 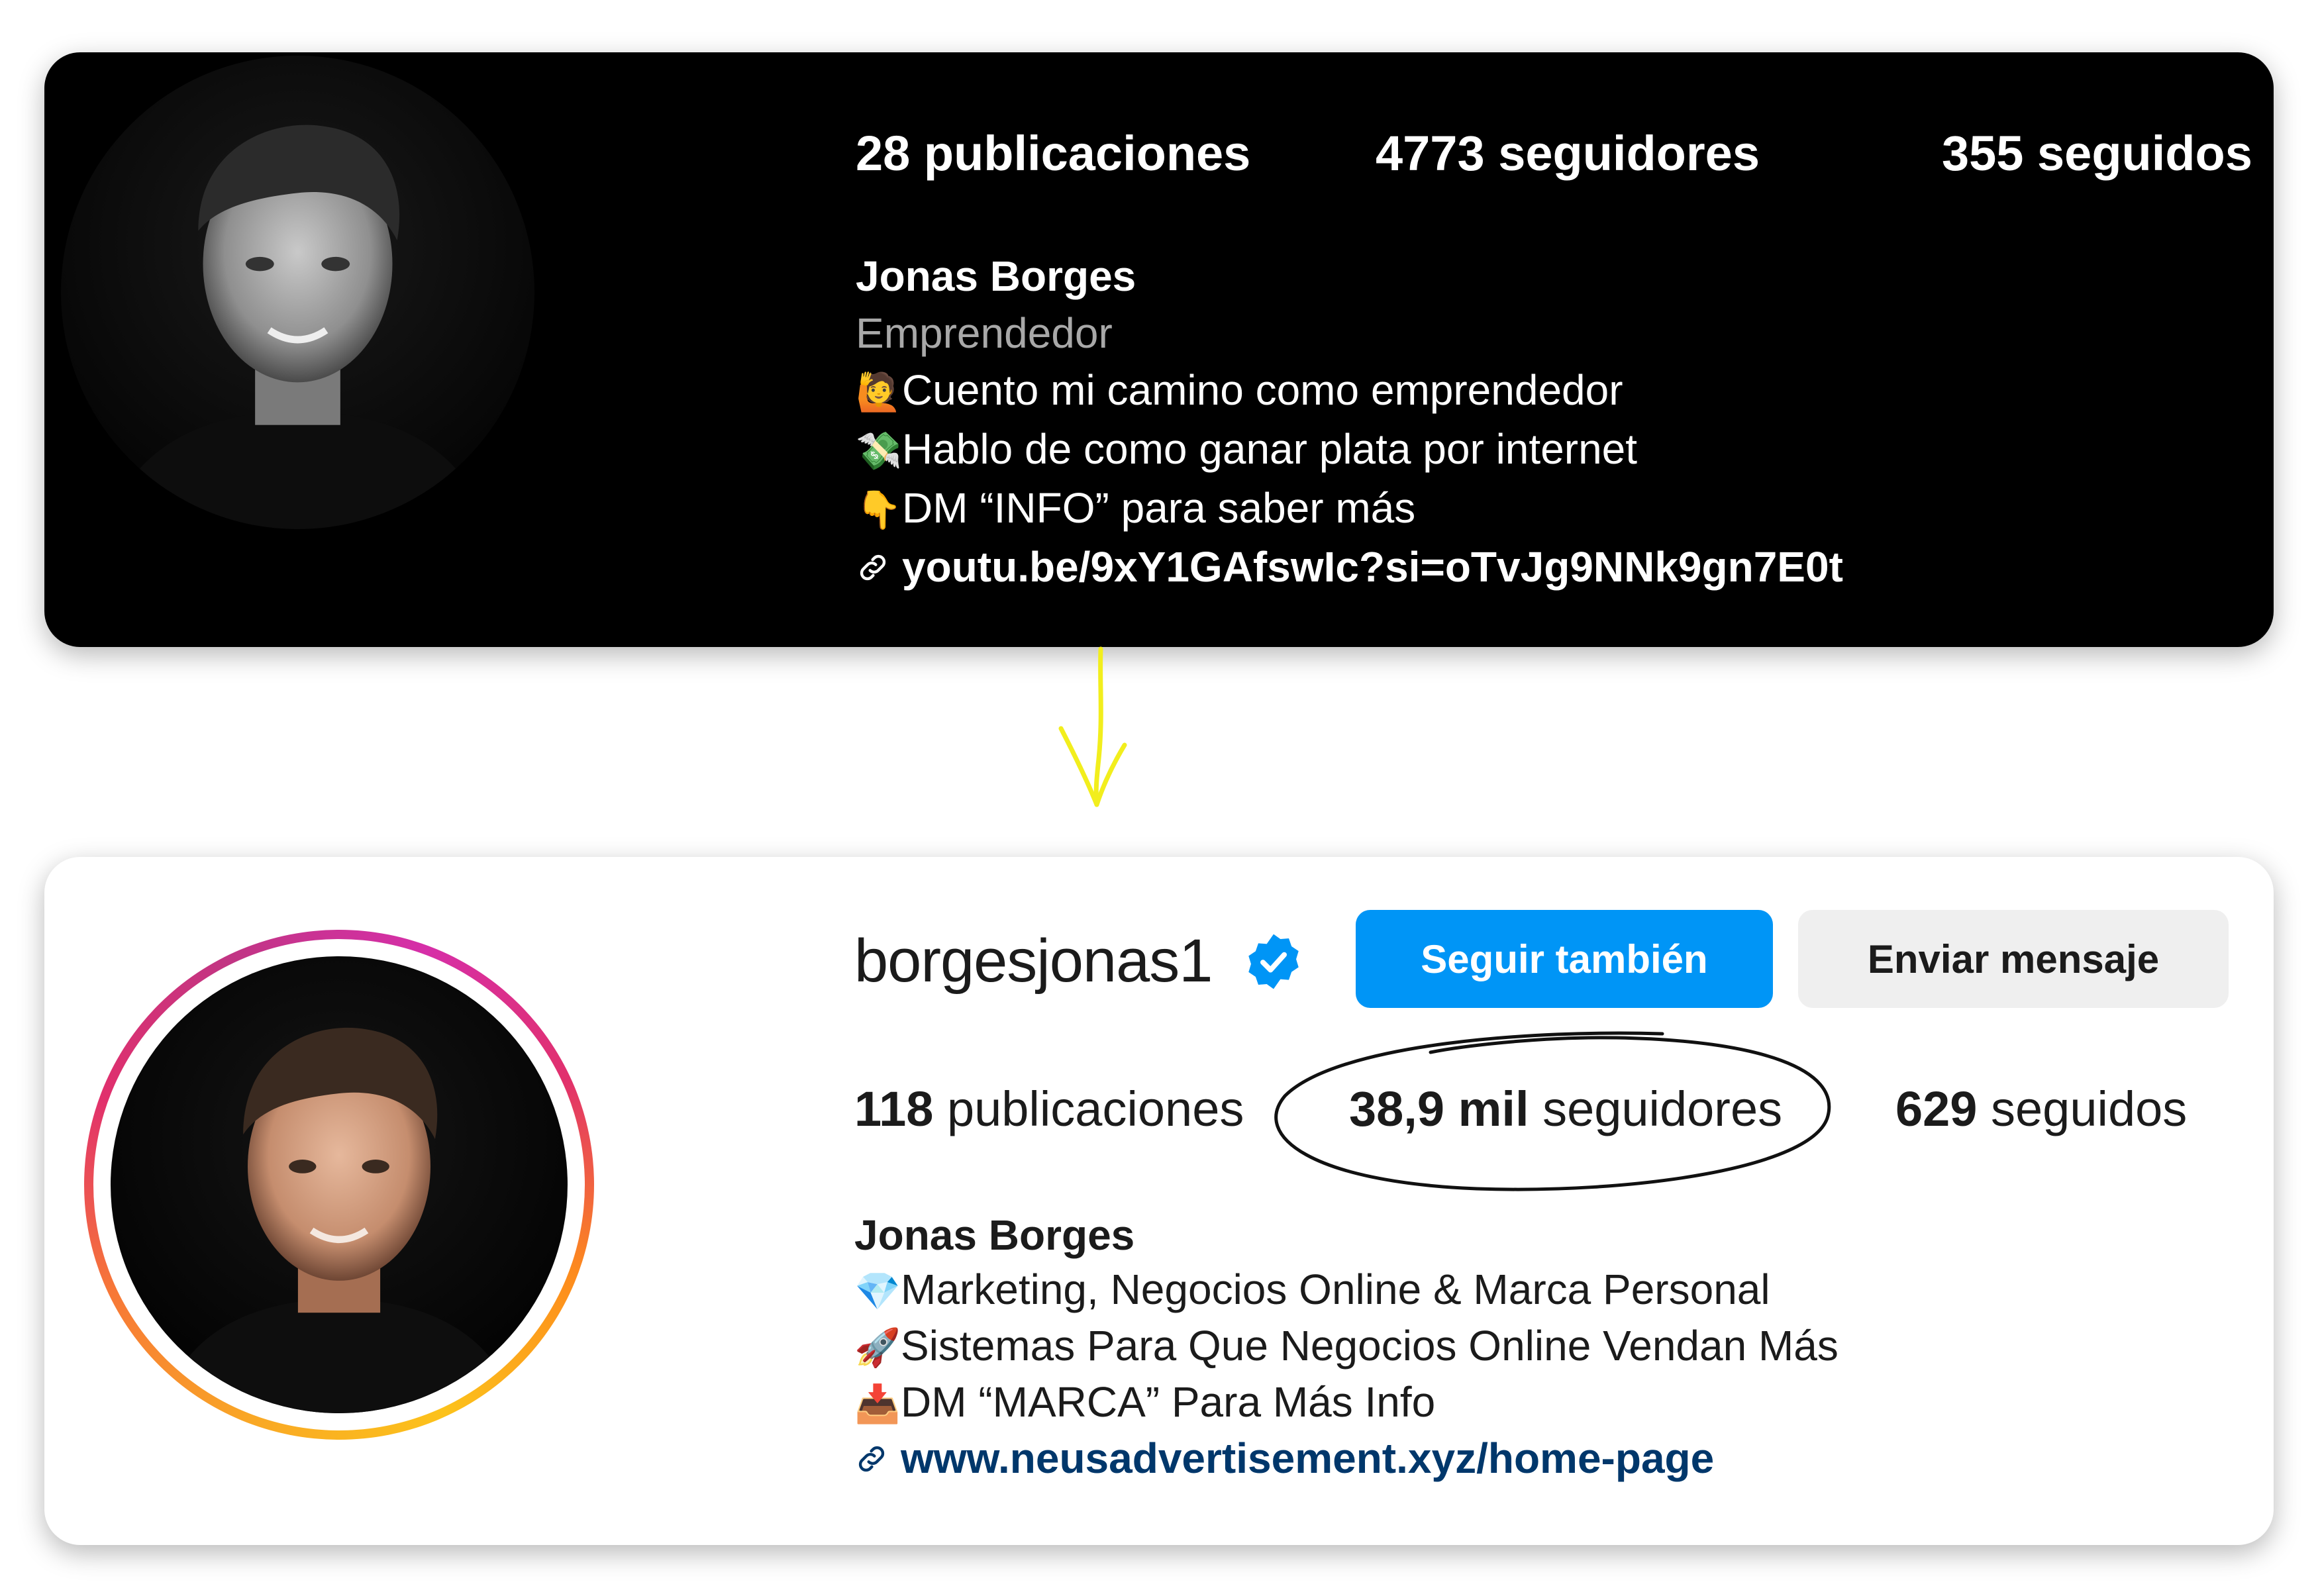 I want to click on posts-count: 118, so click(x=894, y=1108).